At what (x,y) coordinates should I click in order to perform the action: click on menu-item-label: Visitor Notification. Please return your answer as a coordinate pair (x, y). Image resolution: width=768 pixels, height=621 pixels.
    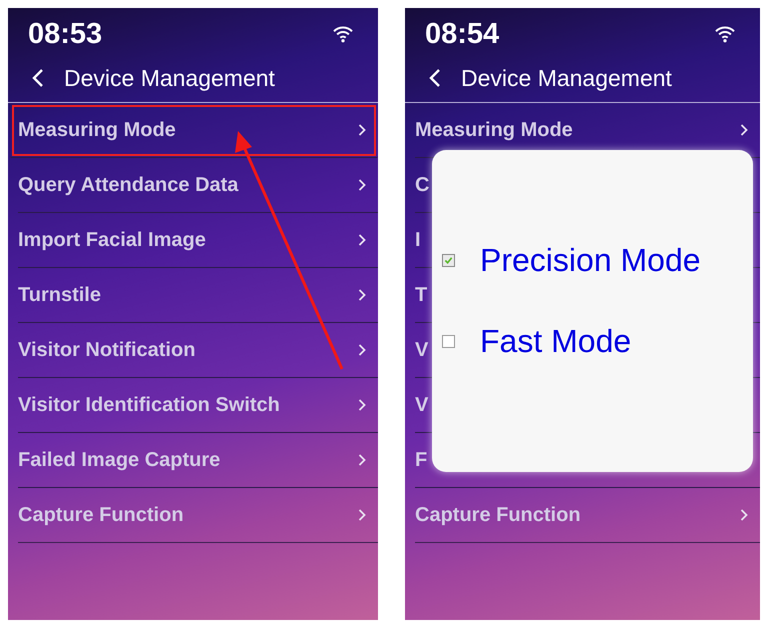
    Looking at the image, I should click on (107, 350).